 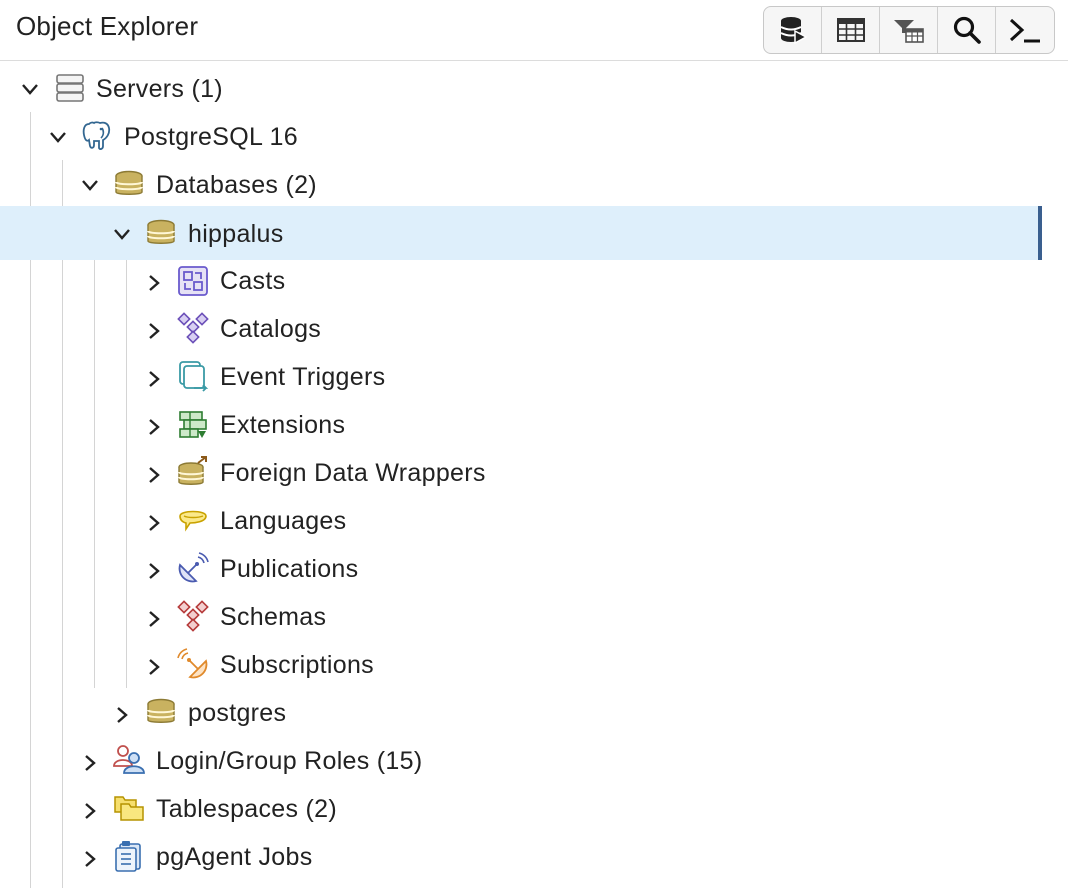 What do you see at coordinates (303, 377) in the screenshot?
I see `tree-node-label: Event Triggers` at bounding box center [303, 377].